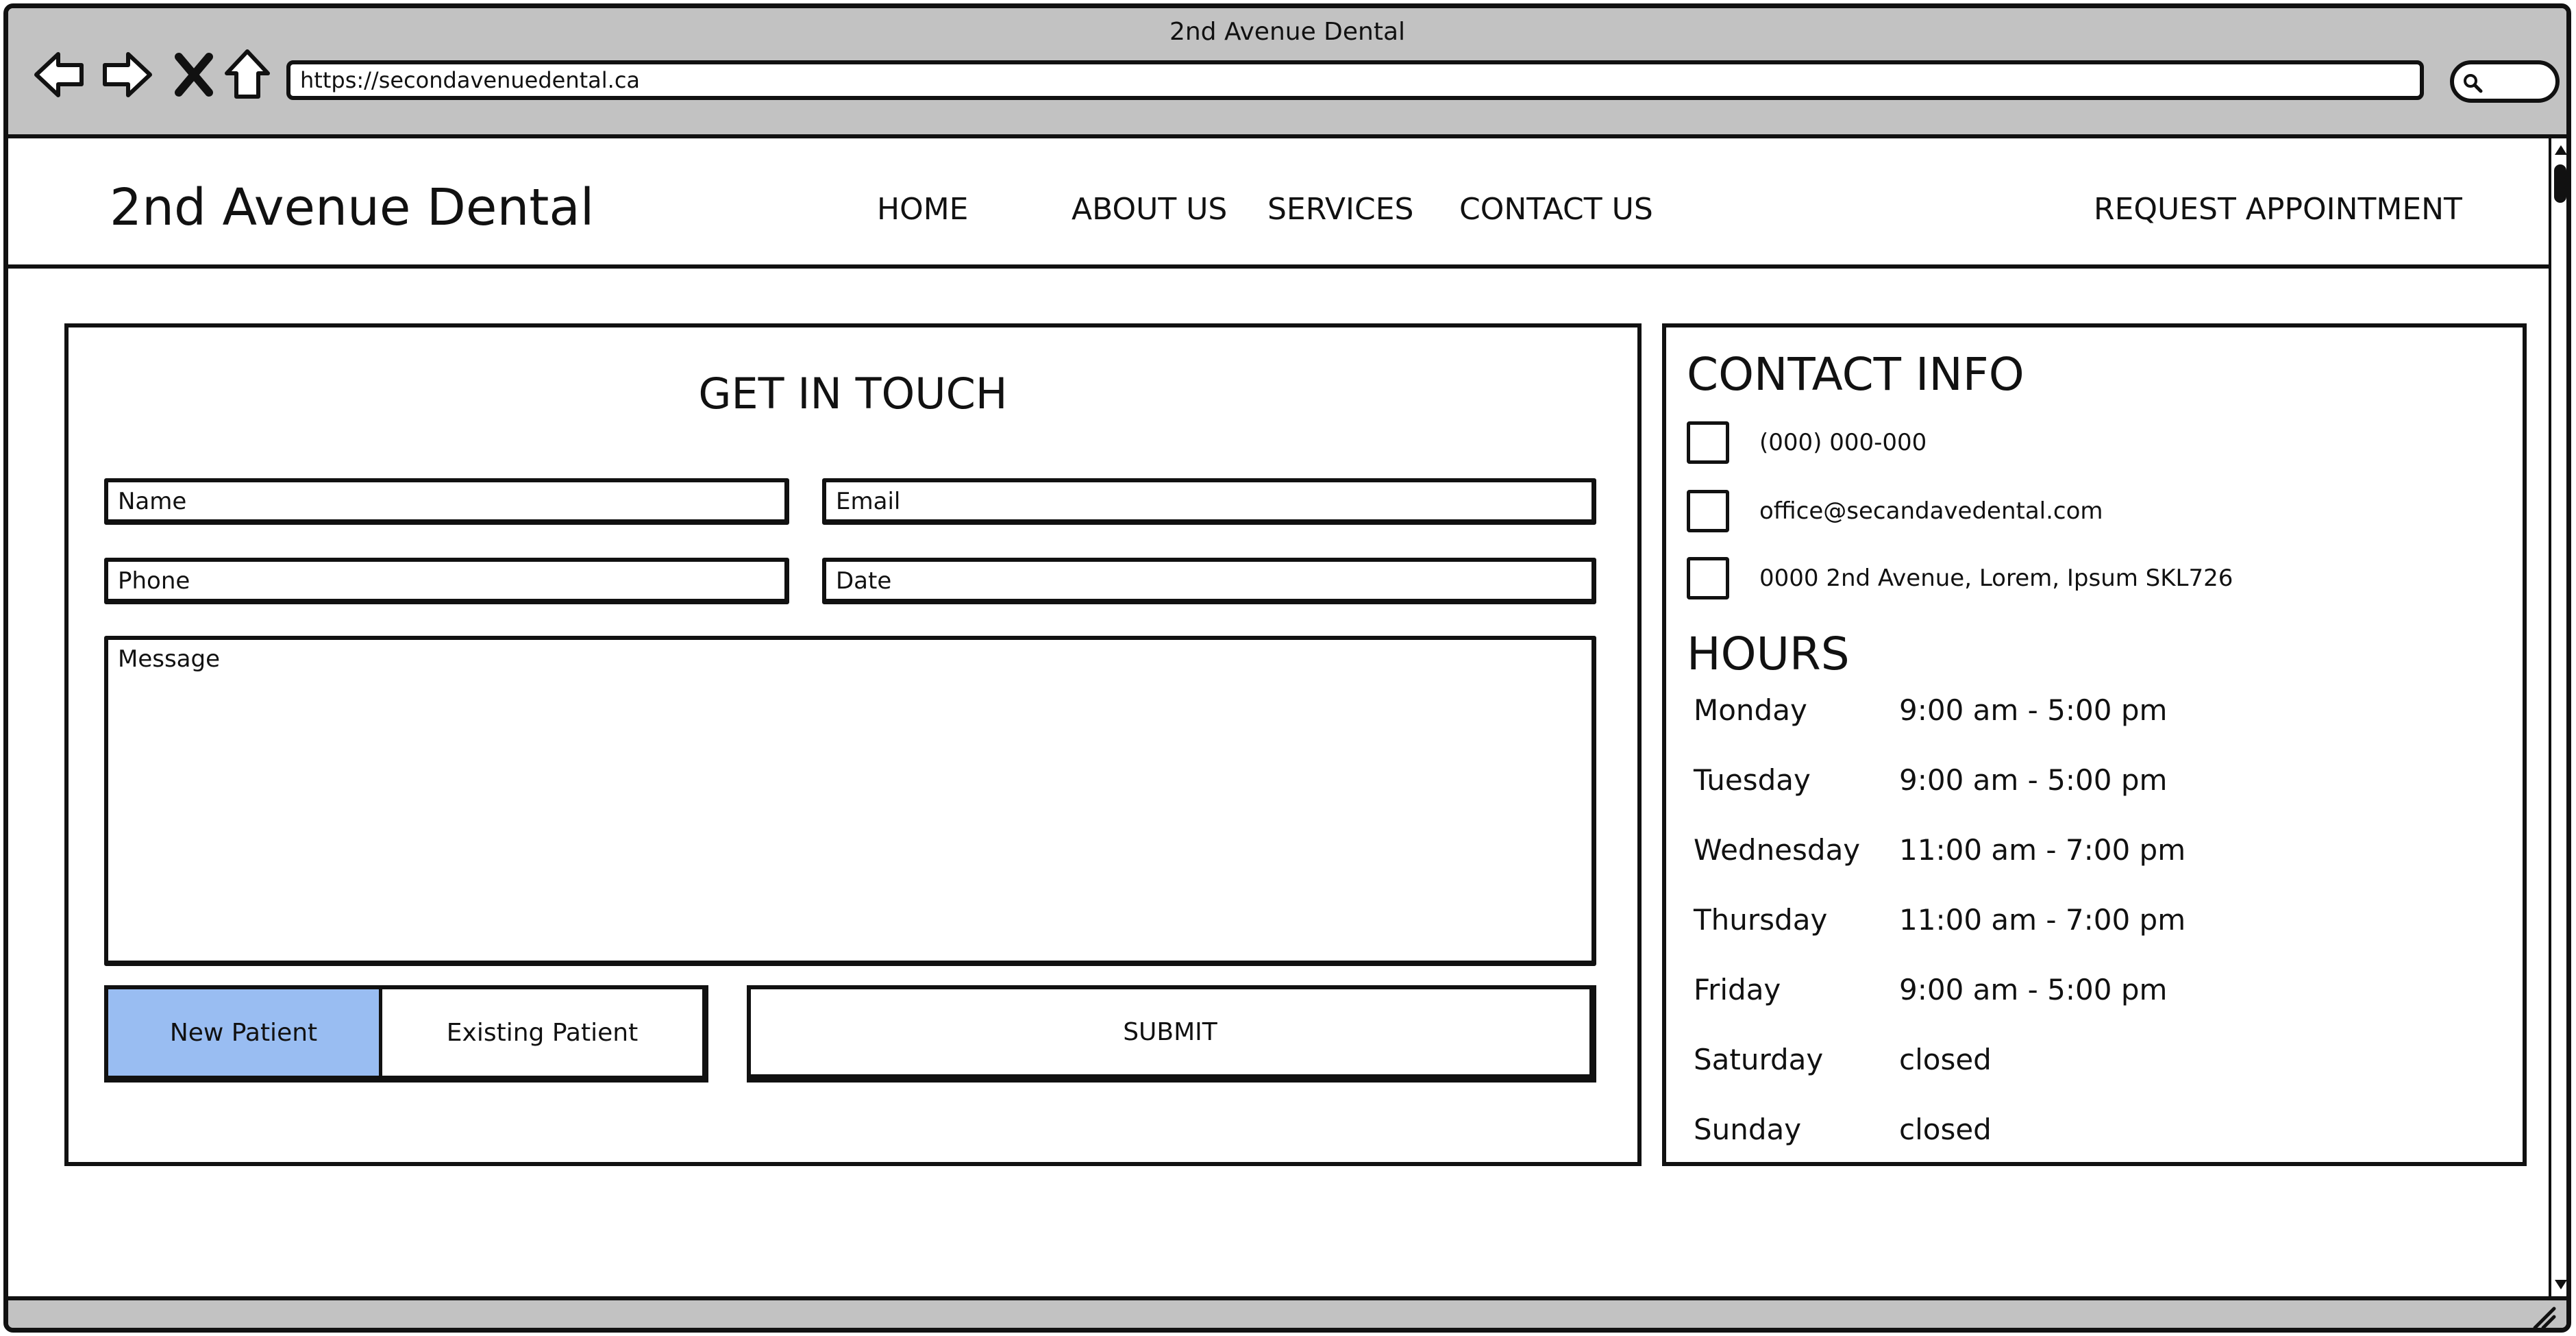  I want to click on browser-search-field, so click(2505, 81).